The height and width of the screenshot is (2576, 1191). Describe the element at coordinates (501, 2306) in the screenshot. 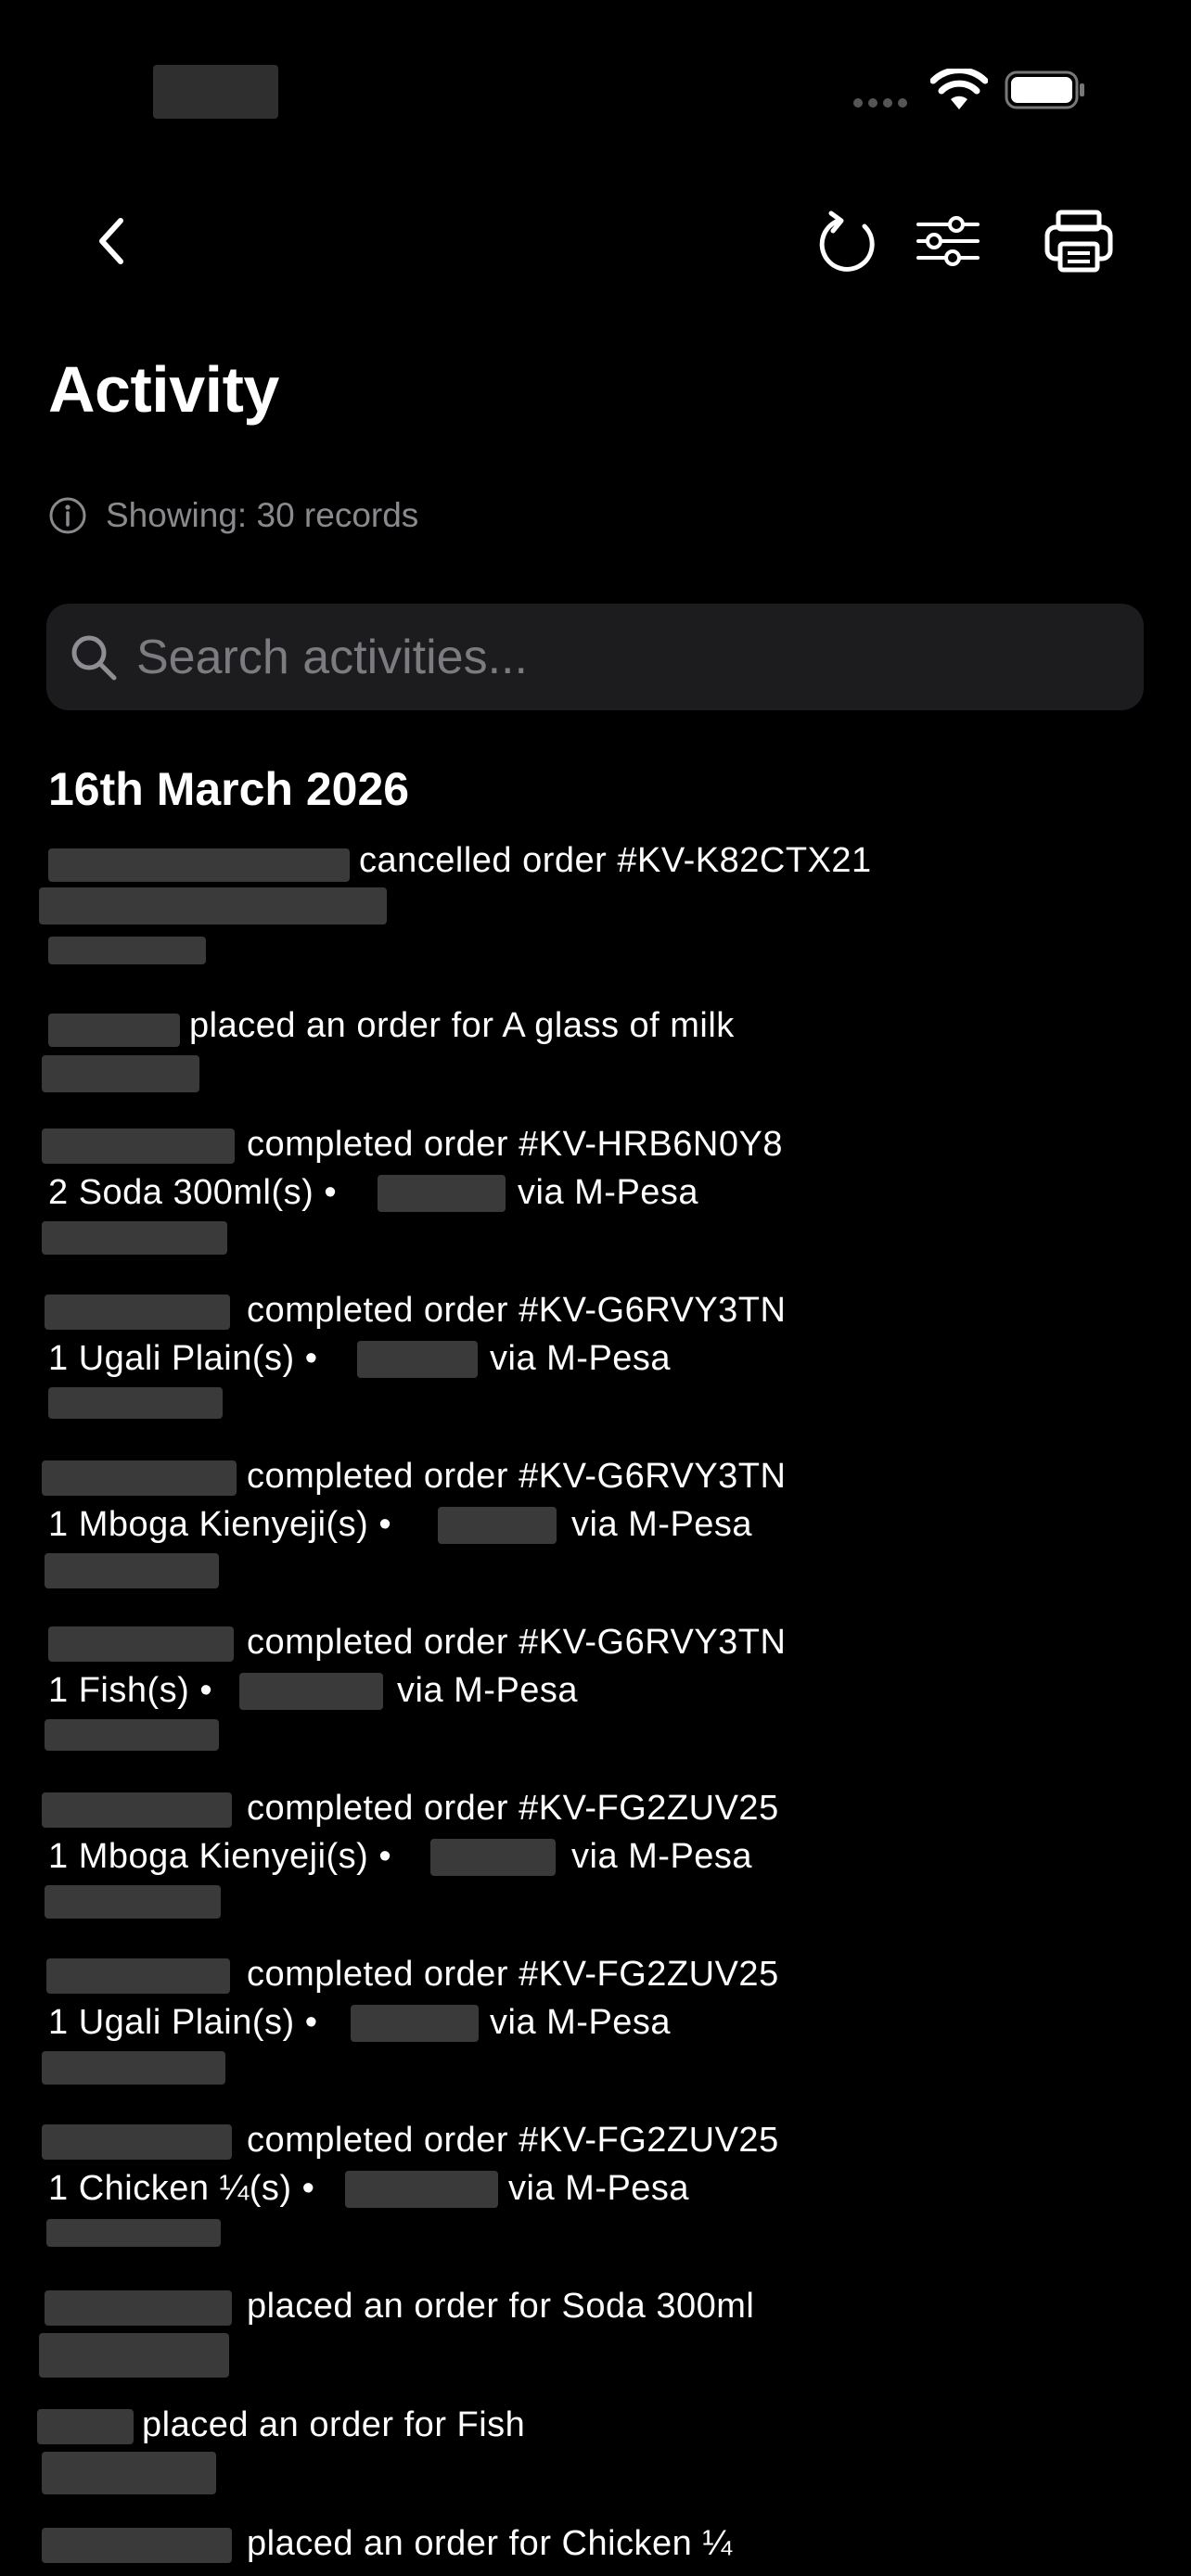

I see `activity-action: placed an order for Soda 300ml` at that location.